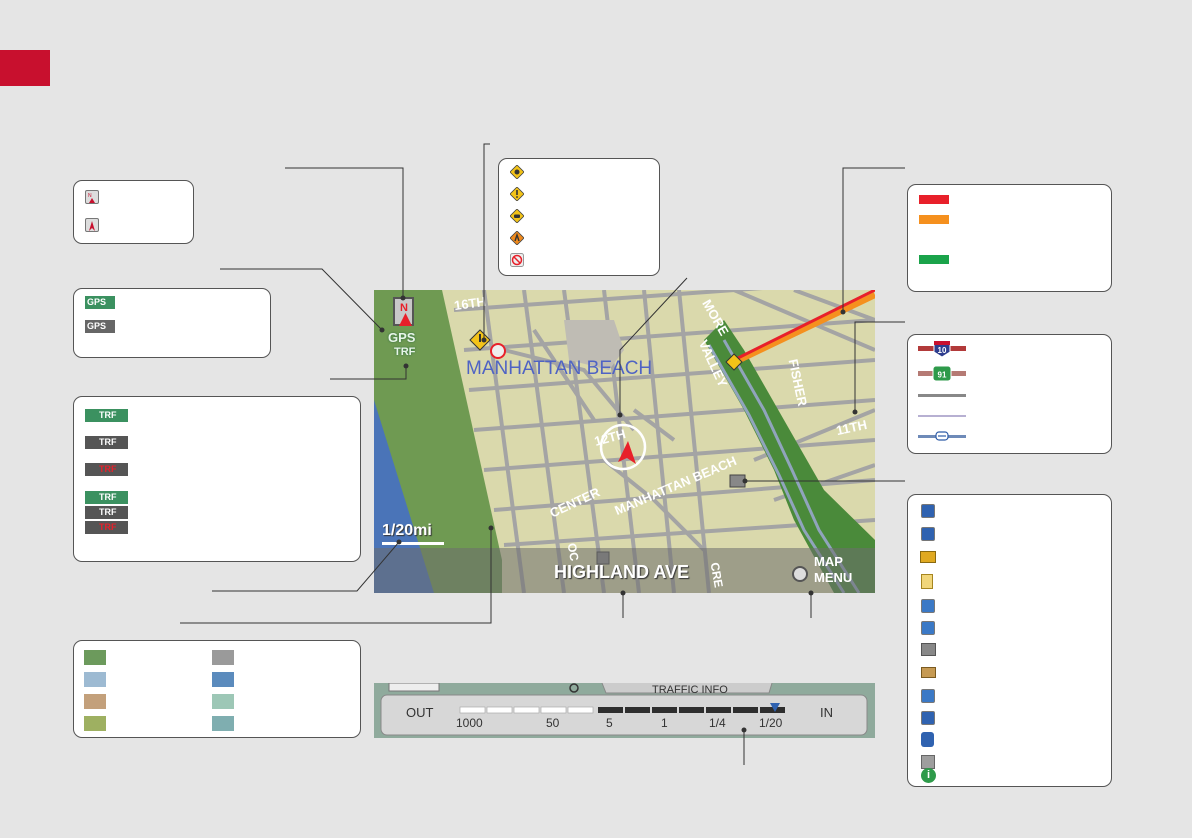 The image size is (1192, 838). I want to click on bus-station-icon, so click(927, 739).